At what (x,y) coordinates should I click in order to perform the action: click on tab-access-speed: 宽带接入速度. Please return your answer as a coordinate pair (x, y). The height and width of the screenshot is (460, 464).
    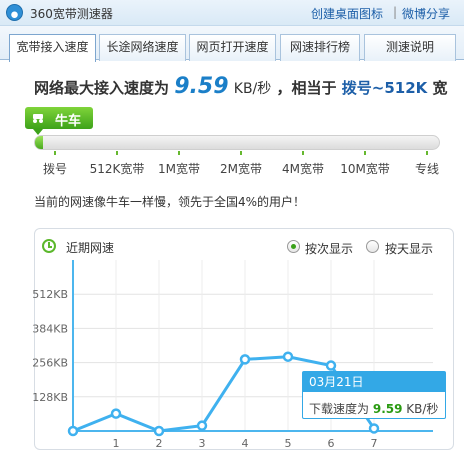
    Looking at the image, I should click on (52, 48).